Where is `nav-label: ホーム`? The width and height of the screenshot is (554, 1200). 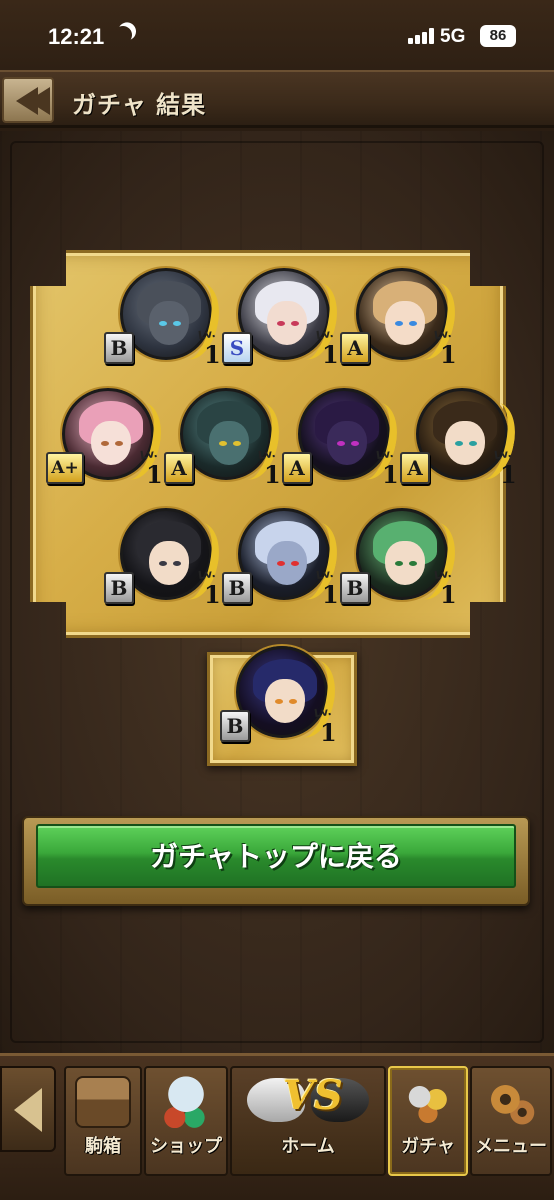
nav-label: ホーム is located at coordinates (308, 1146).